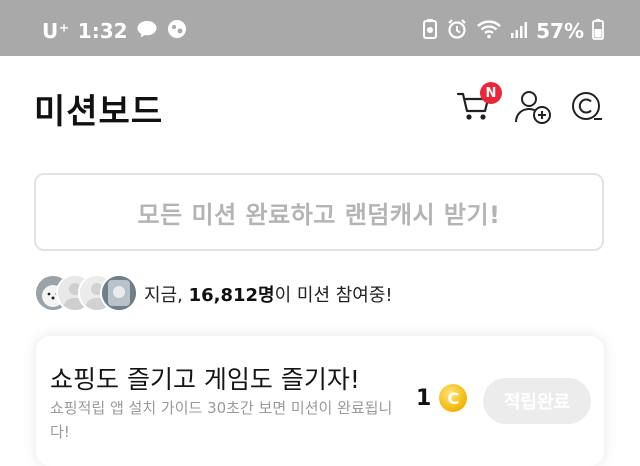  Describe the element at coordinates (166, 295) in the screenshot. I see `participants-prefix: 지금,` at that location.